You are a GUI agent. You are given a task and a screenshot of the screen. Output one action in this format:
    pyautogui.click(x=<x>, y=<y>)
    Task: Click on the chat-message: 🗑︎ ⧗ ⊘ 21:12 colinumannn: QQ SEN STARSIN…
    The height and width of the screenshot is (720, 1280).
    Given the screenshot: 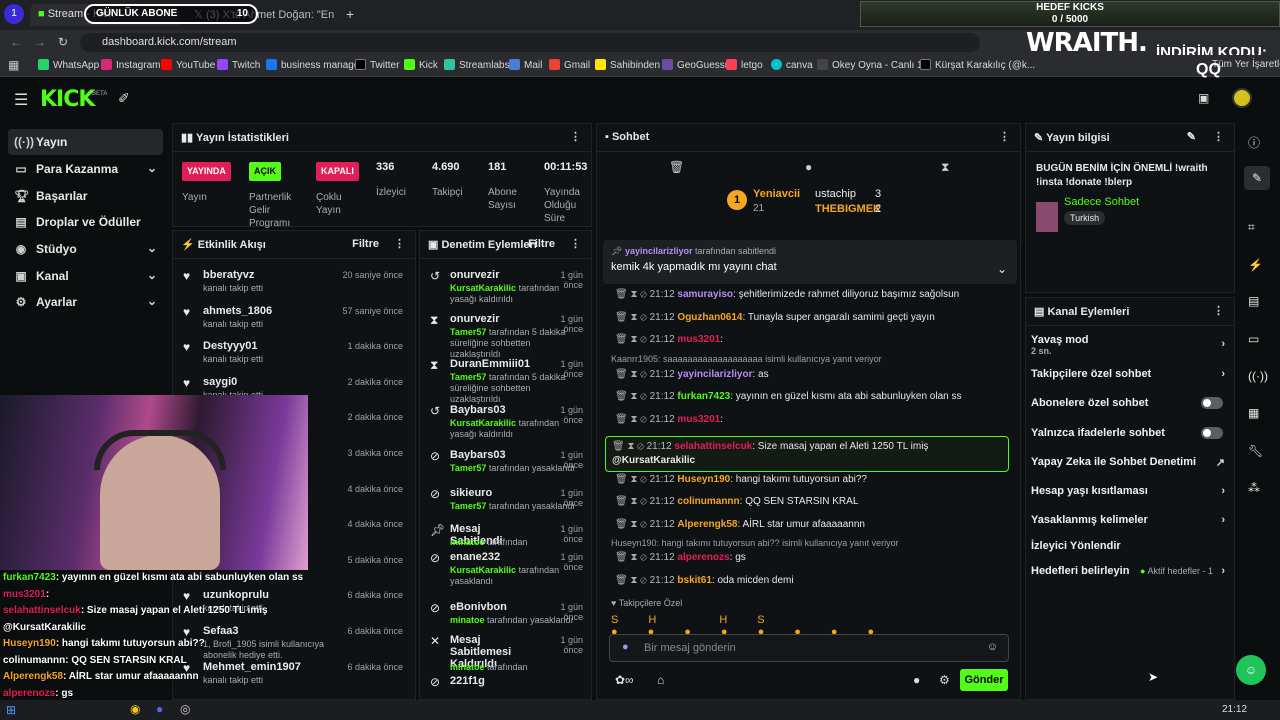 What is the action you would take?
    pyautogui.click(x=736, y=501)
    